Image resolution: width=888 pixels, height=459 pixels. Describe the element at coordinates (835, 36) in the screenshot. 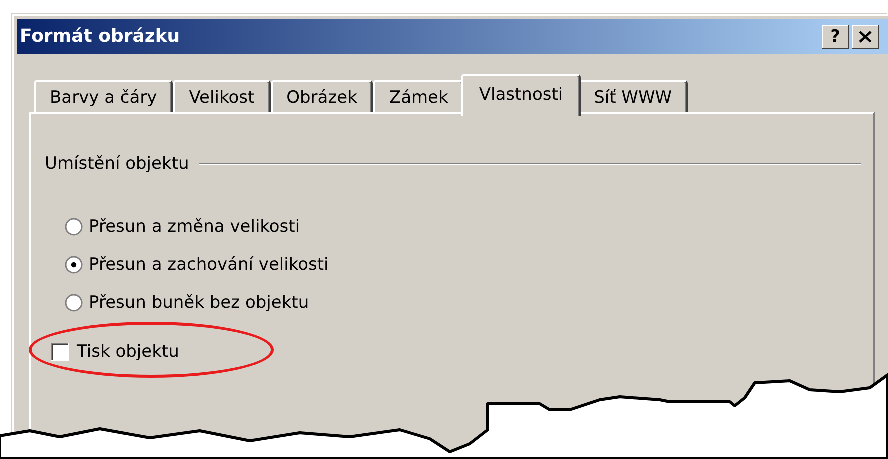

I see `help-button: ?` at that location.